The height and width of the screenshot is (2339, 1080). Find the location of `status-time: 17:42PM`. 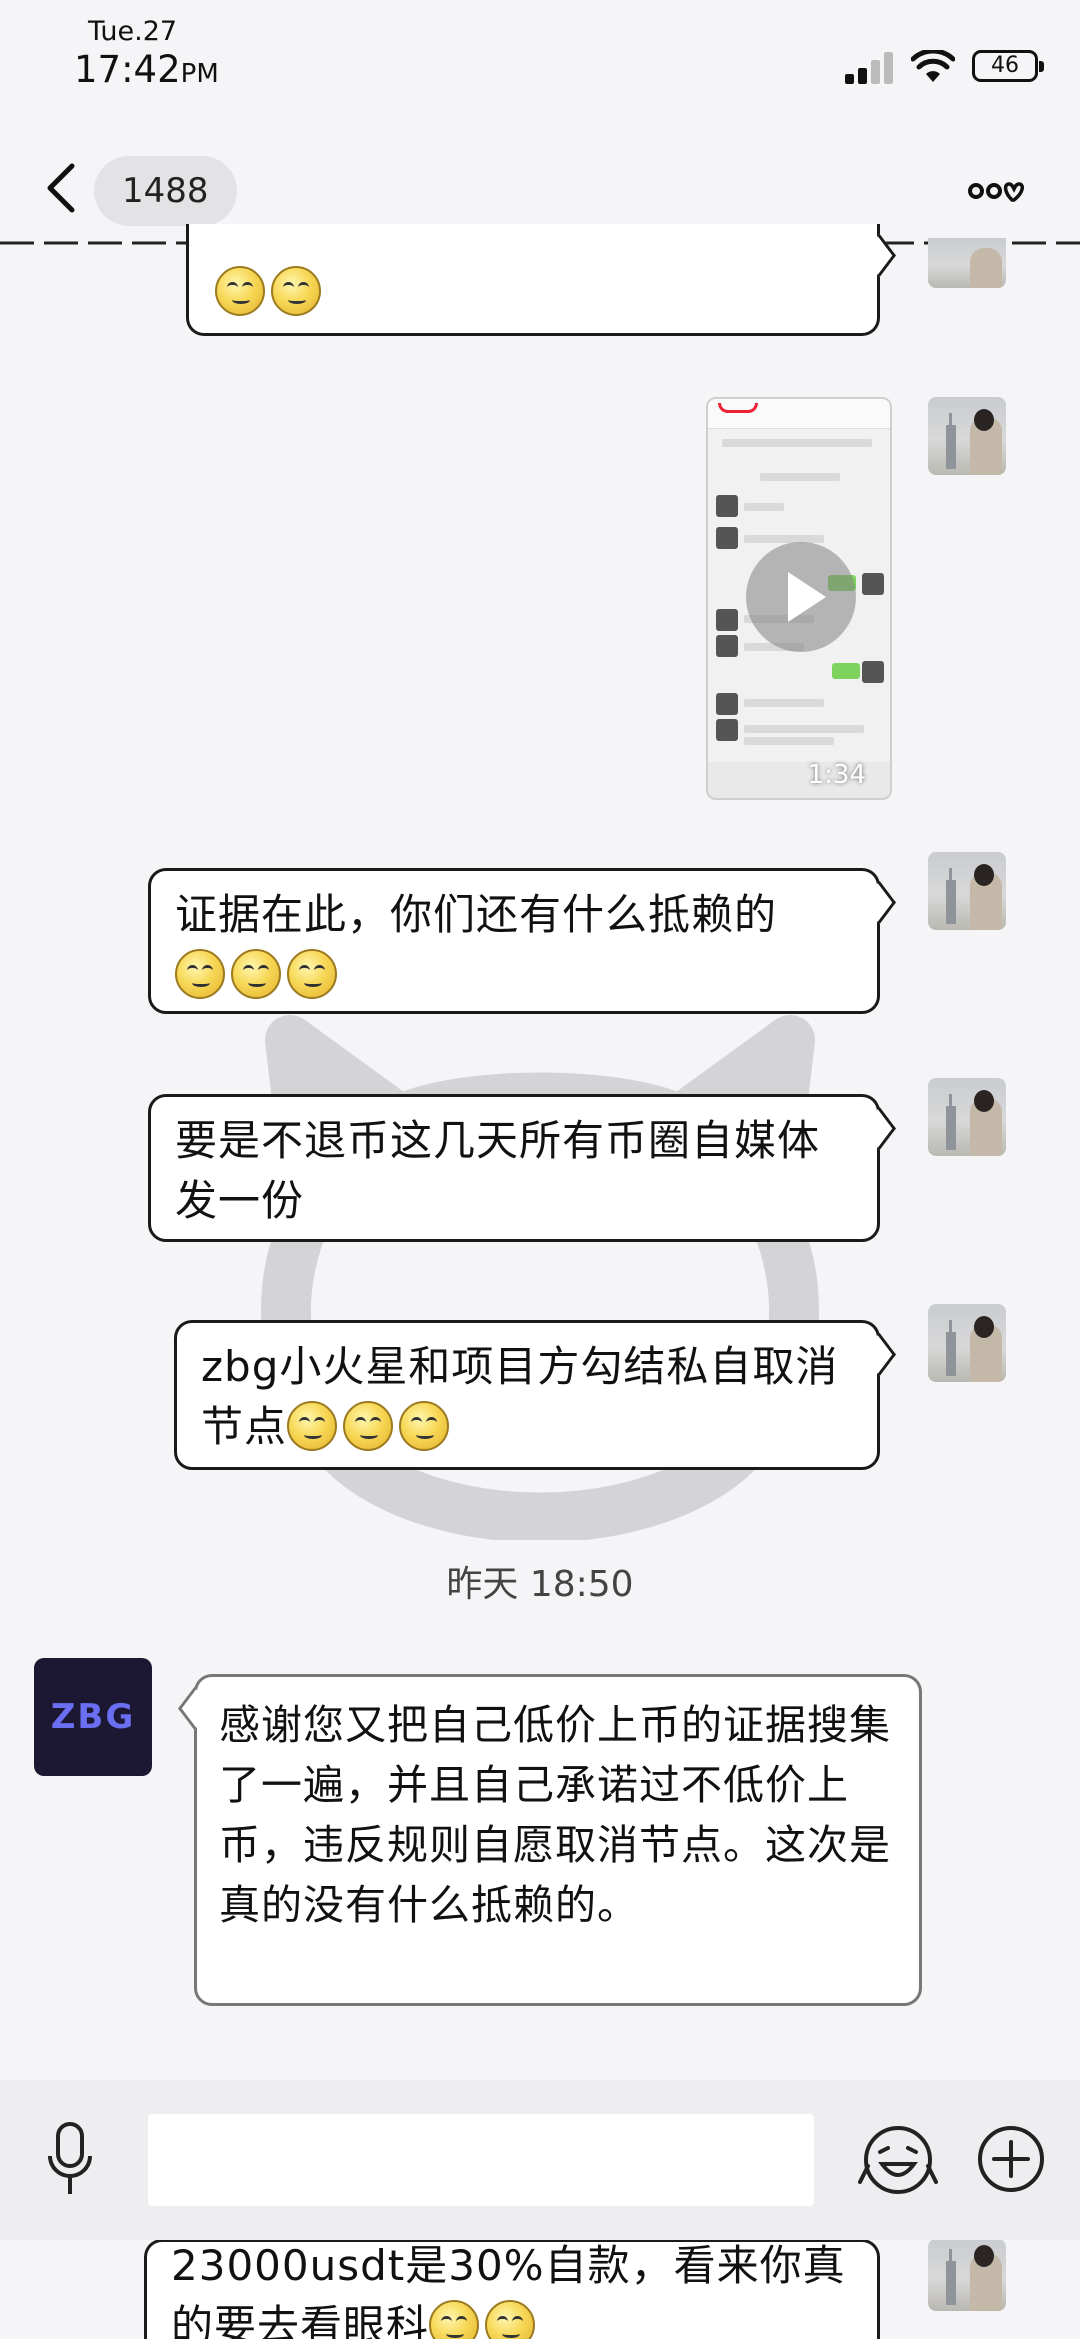

status-time: 17:42PM is located at coordinates (146, 69).